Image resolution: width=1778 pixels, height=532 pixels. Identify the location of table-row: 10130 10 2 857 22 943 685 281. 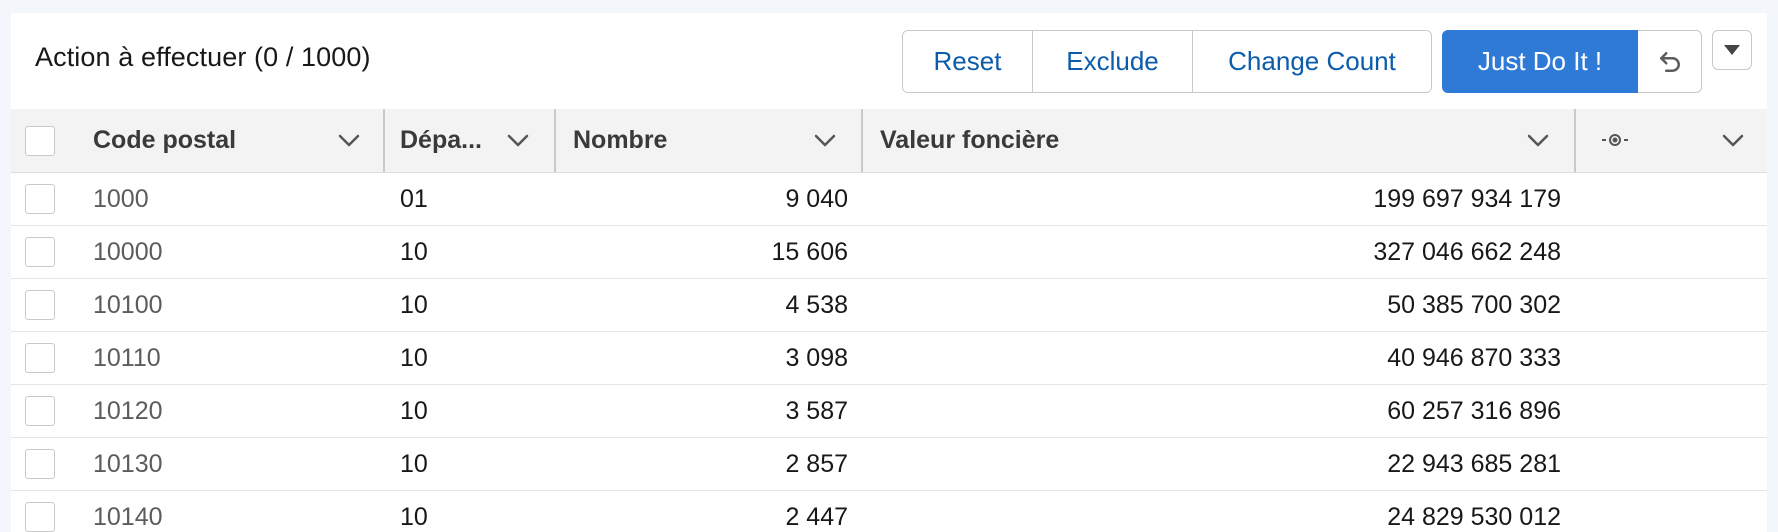
(889, 464).